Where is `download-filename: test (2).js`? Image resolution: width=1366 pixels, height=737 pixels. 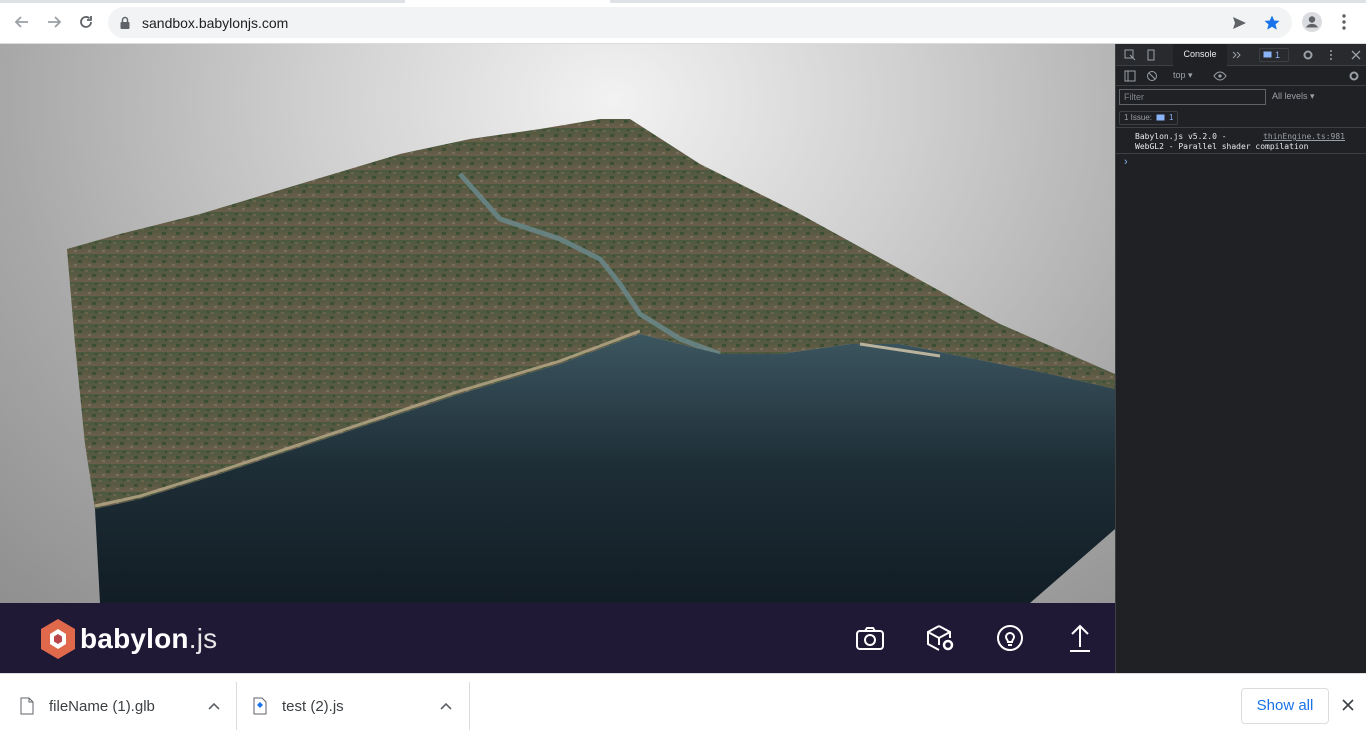
download-filename: test (2).js is located at coordinates (313, 706).